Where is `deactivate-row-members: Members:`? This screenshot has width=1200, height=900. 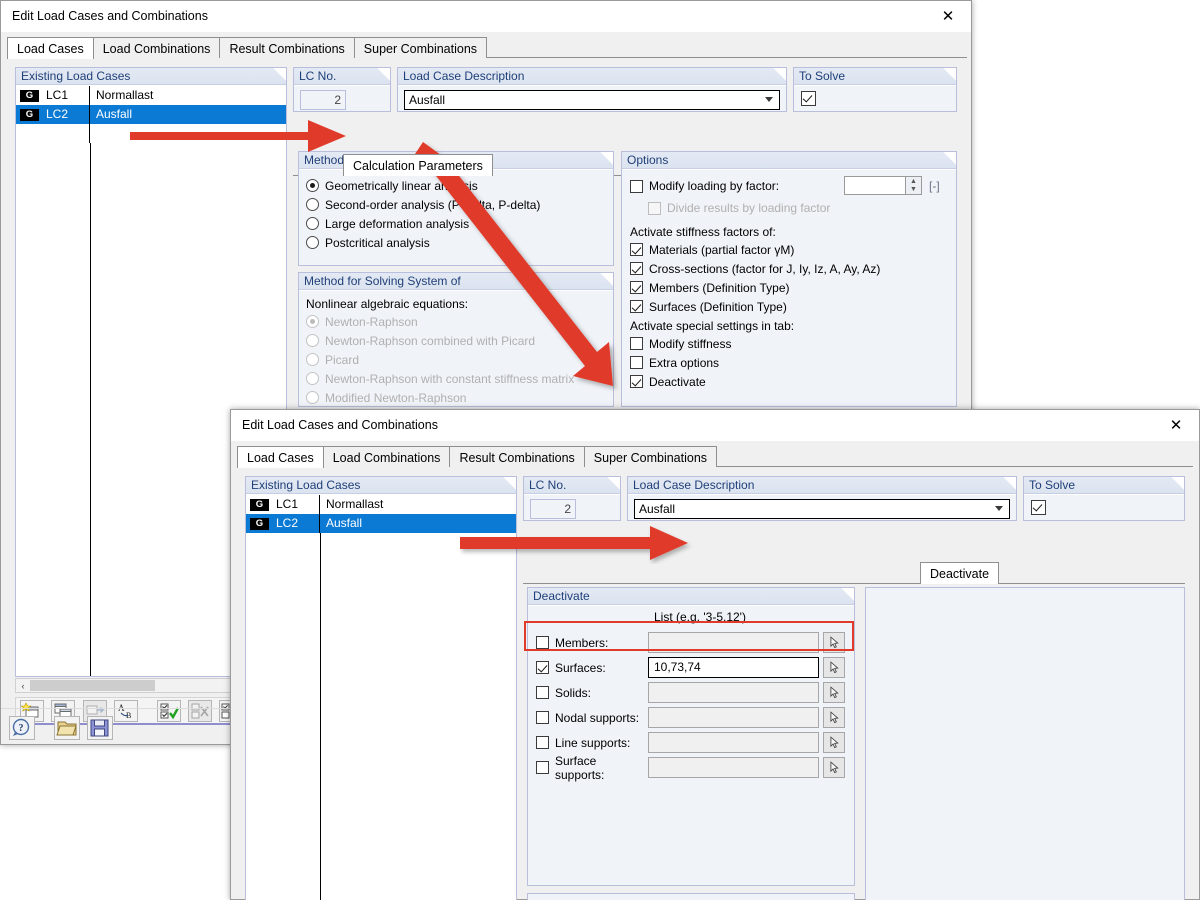
deactivate-row-members: Members: is located at coordinates (690, 642).